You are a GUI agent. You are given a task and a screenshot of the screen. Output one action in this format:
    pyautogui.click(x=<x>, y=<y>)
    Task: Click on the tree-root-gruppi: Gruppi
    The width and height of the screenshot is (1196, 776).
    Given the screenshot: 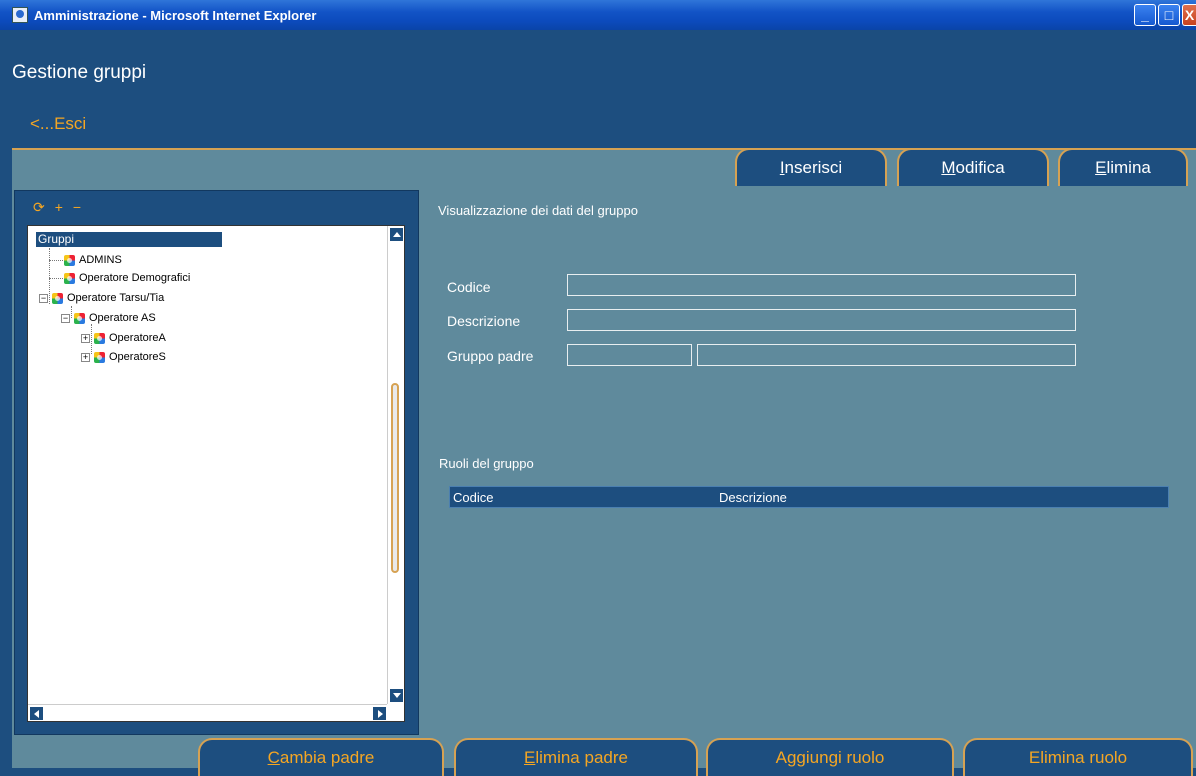 What is the action you would take?
    pyautogui.click(x=129, y=239)
    